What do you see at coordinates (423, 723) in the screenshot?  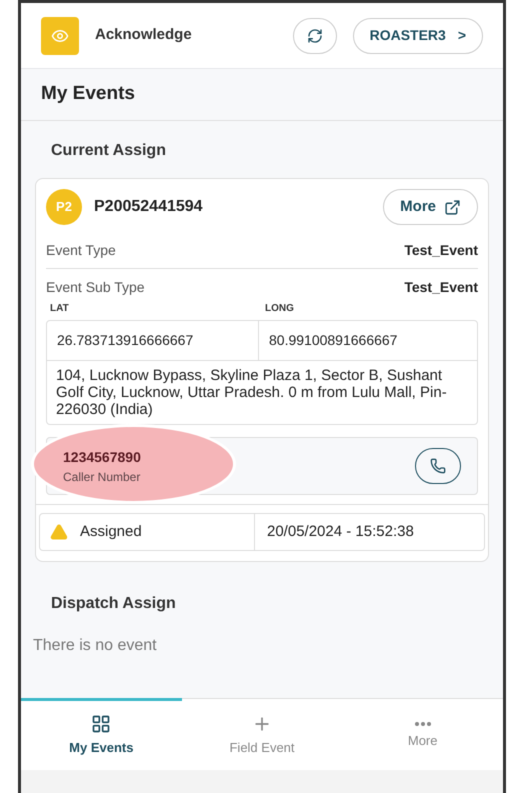 I see `dots-icon` at bounding box center [423, 723].